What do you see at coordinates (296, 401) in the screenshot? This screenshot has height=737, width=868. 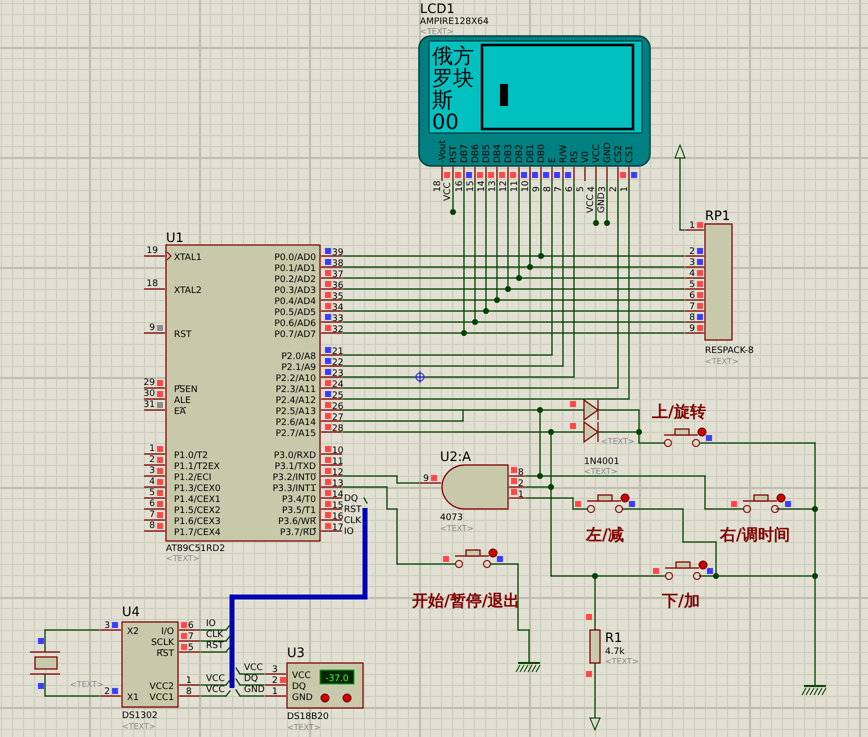 I see `pin-label: P2.4/A12` at bounding box center [296, 401].